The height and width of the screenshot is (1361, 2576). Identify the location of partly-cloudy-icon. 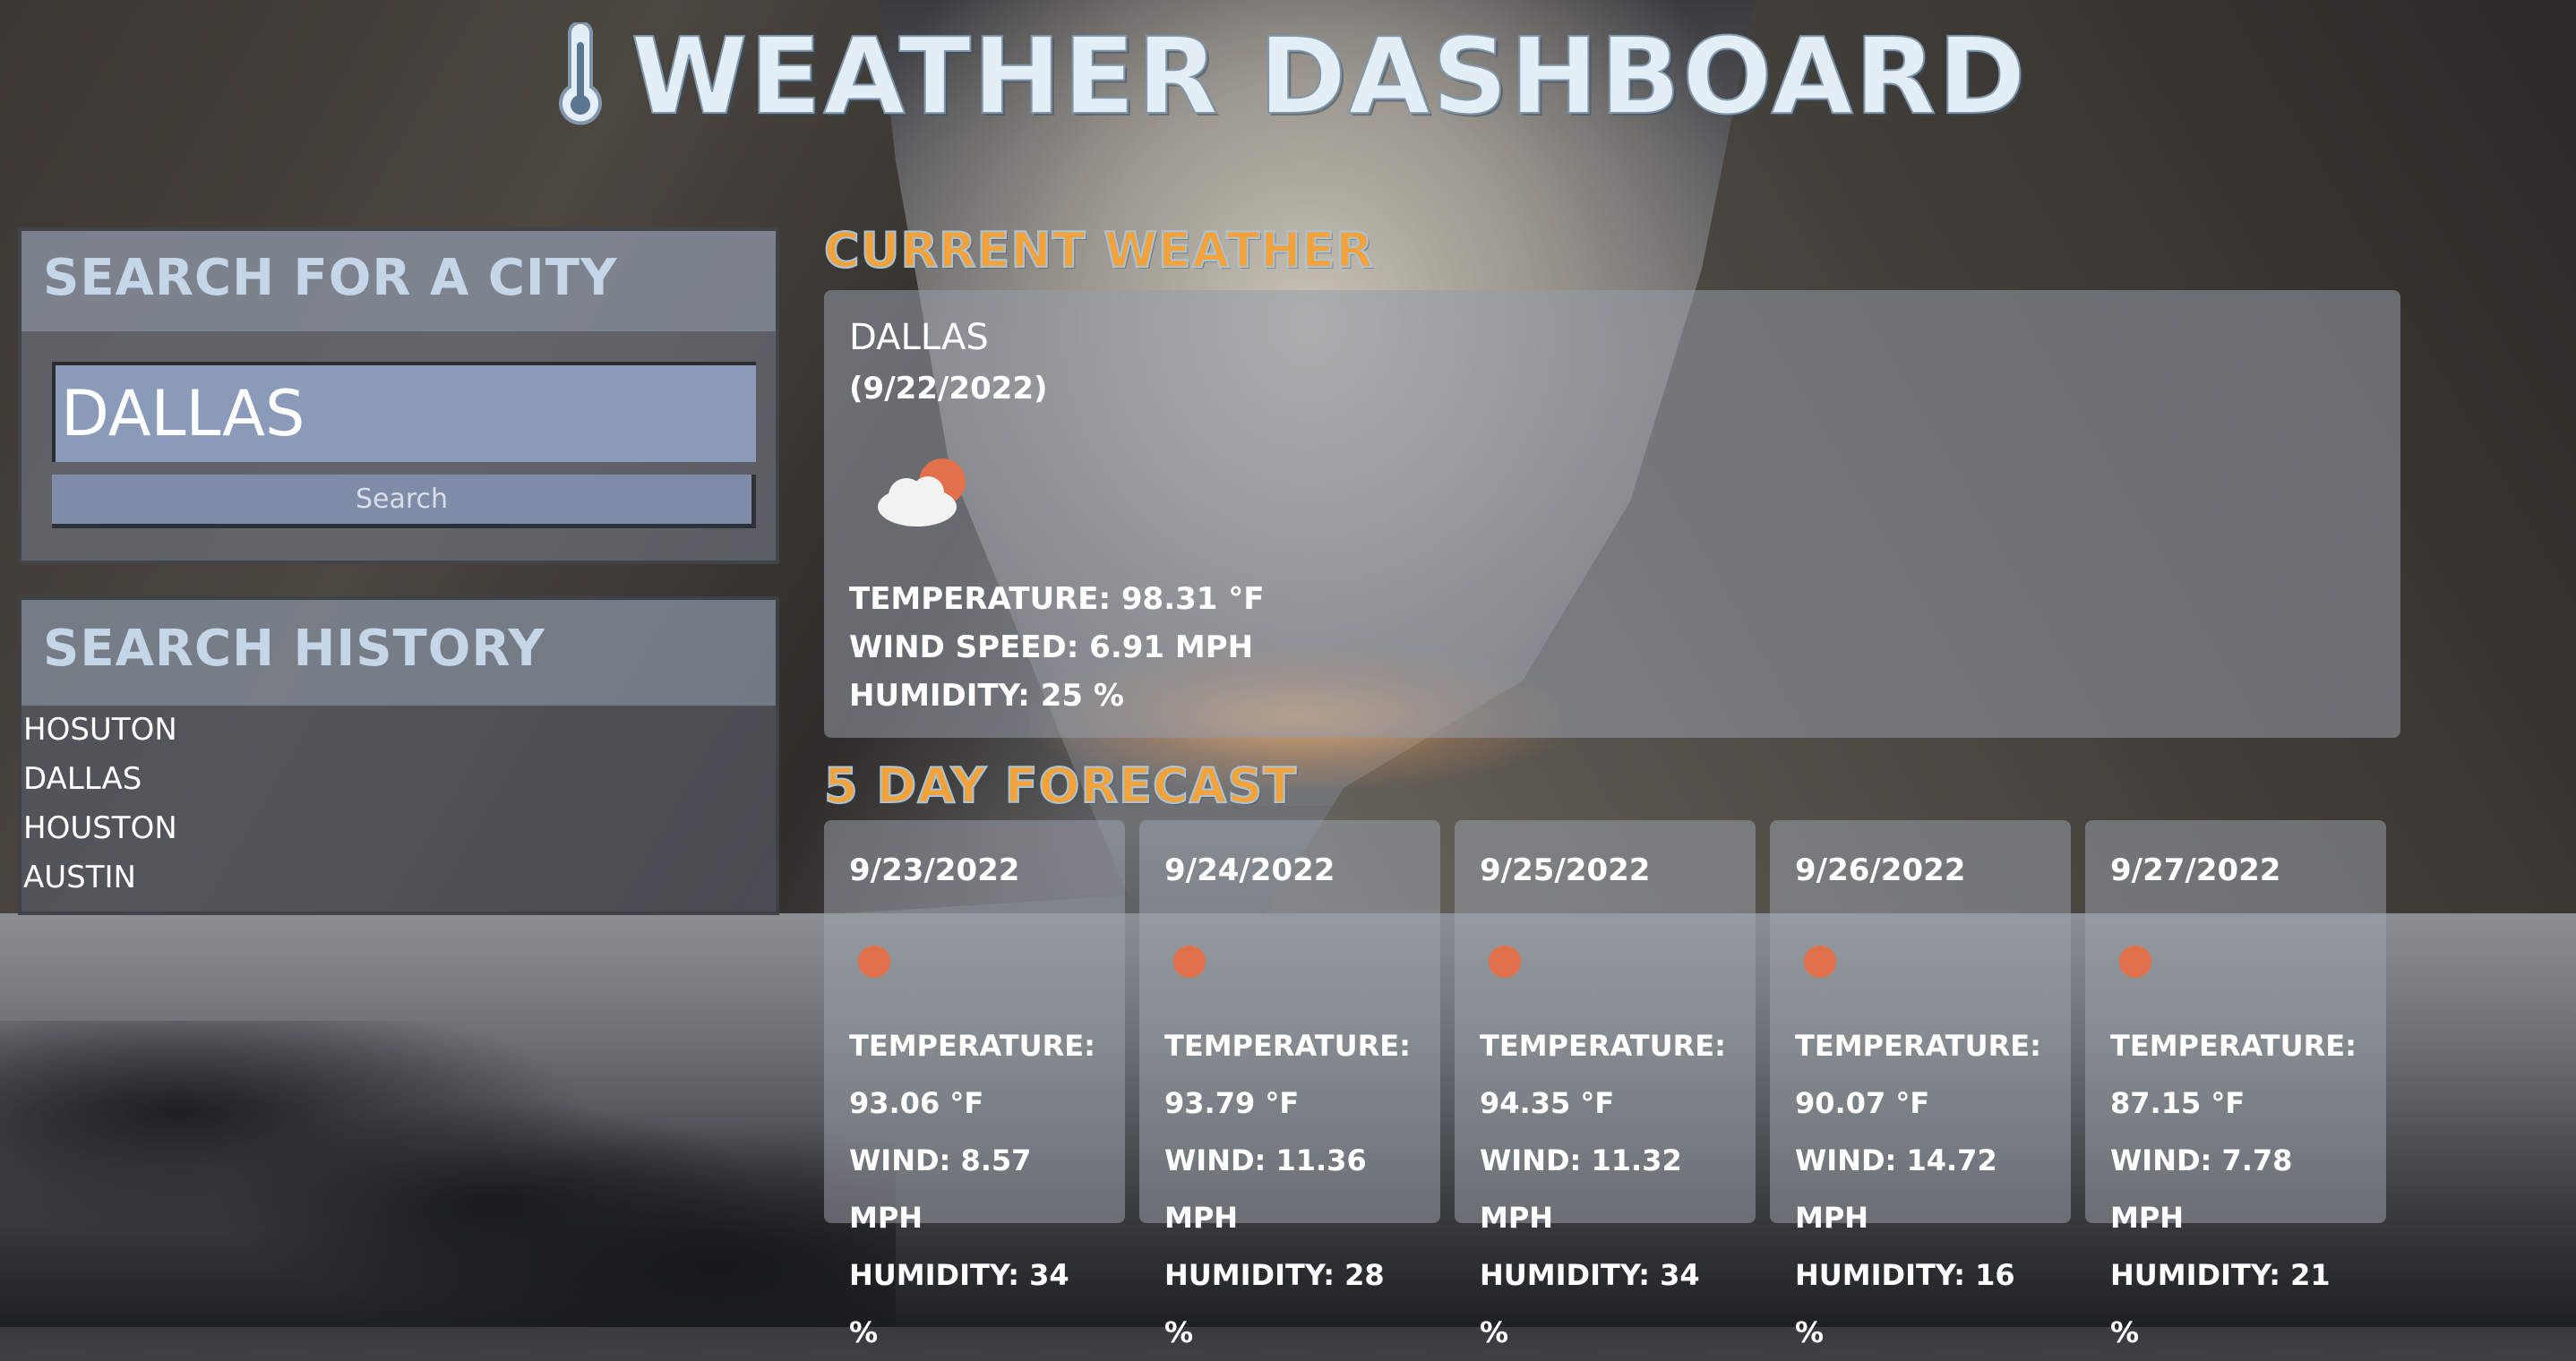
(922, 492).